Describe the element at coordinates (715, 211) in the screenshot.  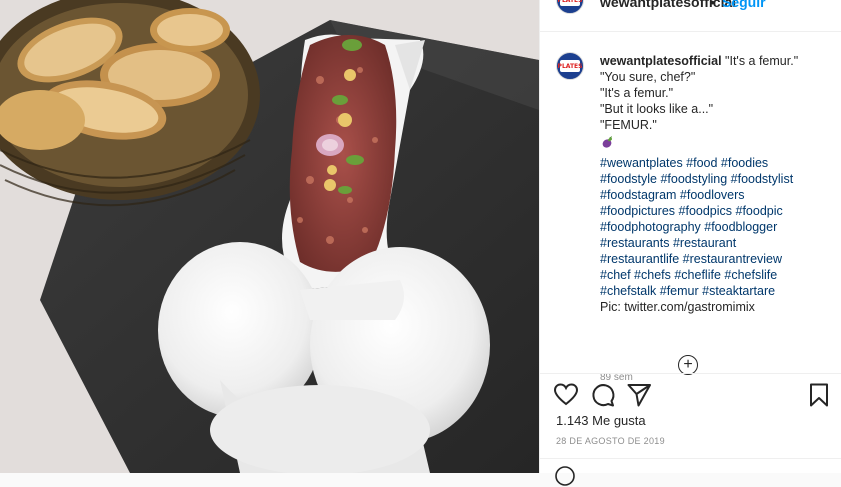
I see `hashtag-line: #foodpictures #foodpics #foodpic` at that location.